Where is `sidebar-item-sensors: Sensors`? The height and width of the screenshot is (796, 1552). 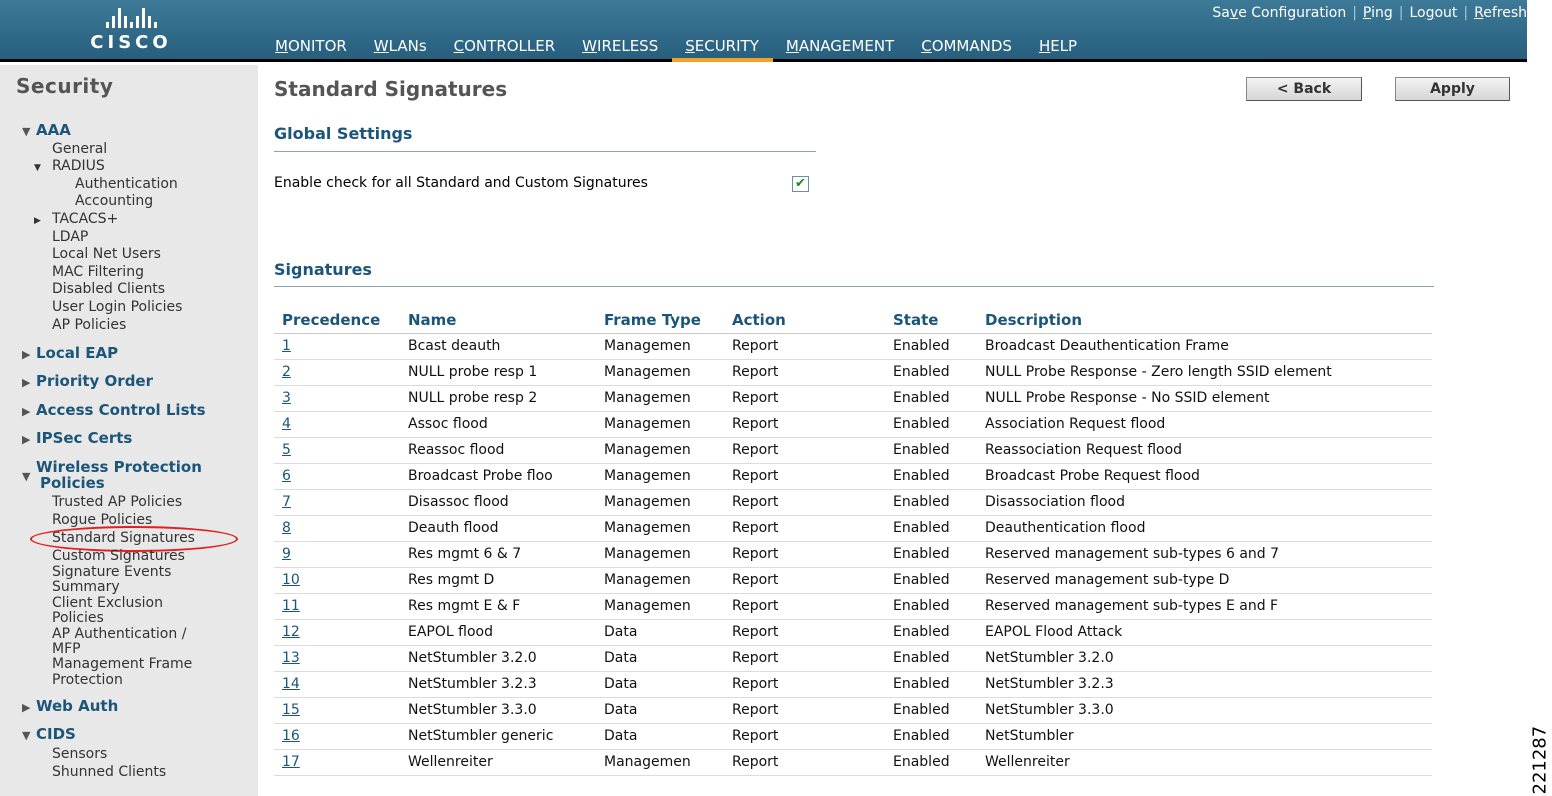 sidebar-item-sensors: Sensors is located at coordinates (79, 754).